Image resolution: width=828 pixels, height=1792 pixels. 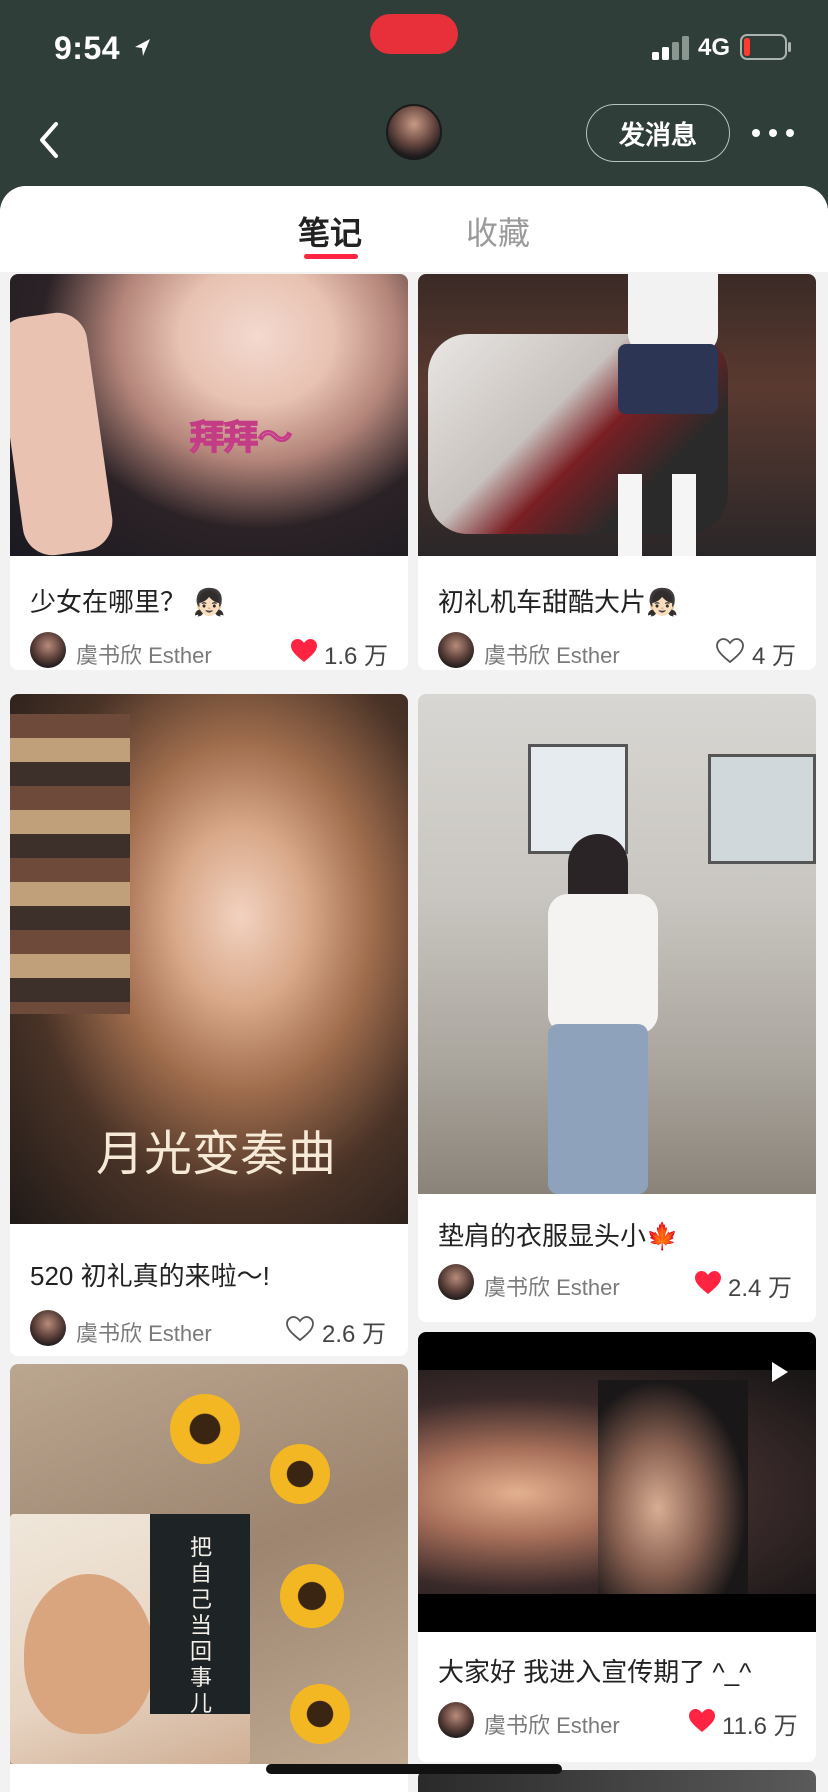 I want to click on bookshelf-shape, so click(x=70, y=864).